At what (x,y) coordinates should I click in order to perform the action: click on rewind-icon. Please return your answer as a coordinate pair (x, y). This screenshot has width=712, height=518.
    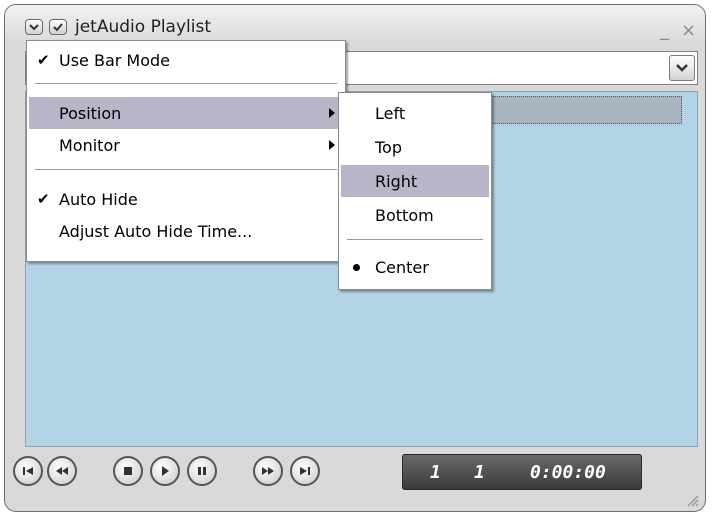
    Looking at the image, I should click on (62, 471).